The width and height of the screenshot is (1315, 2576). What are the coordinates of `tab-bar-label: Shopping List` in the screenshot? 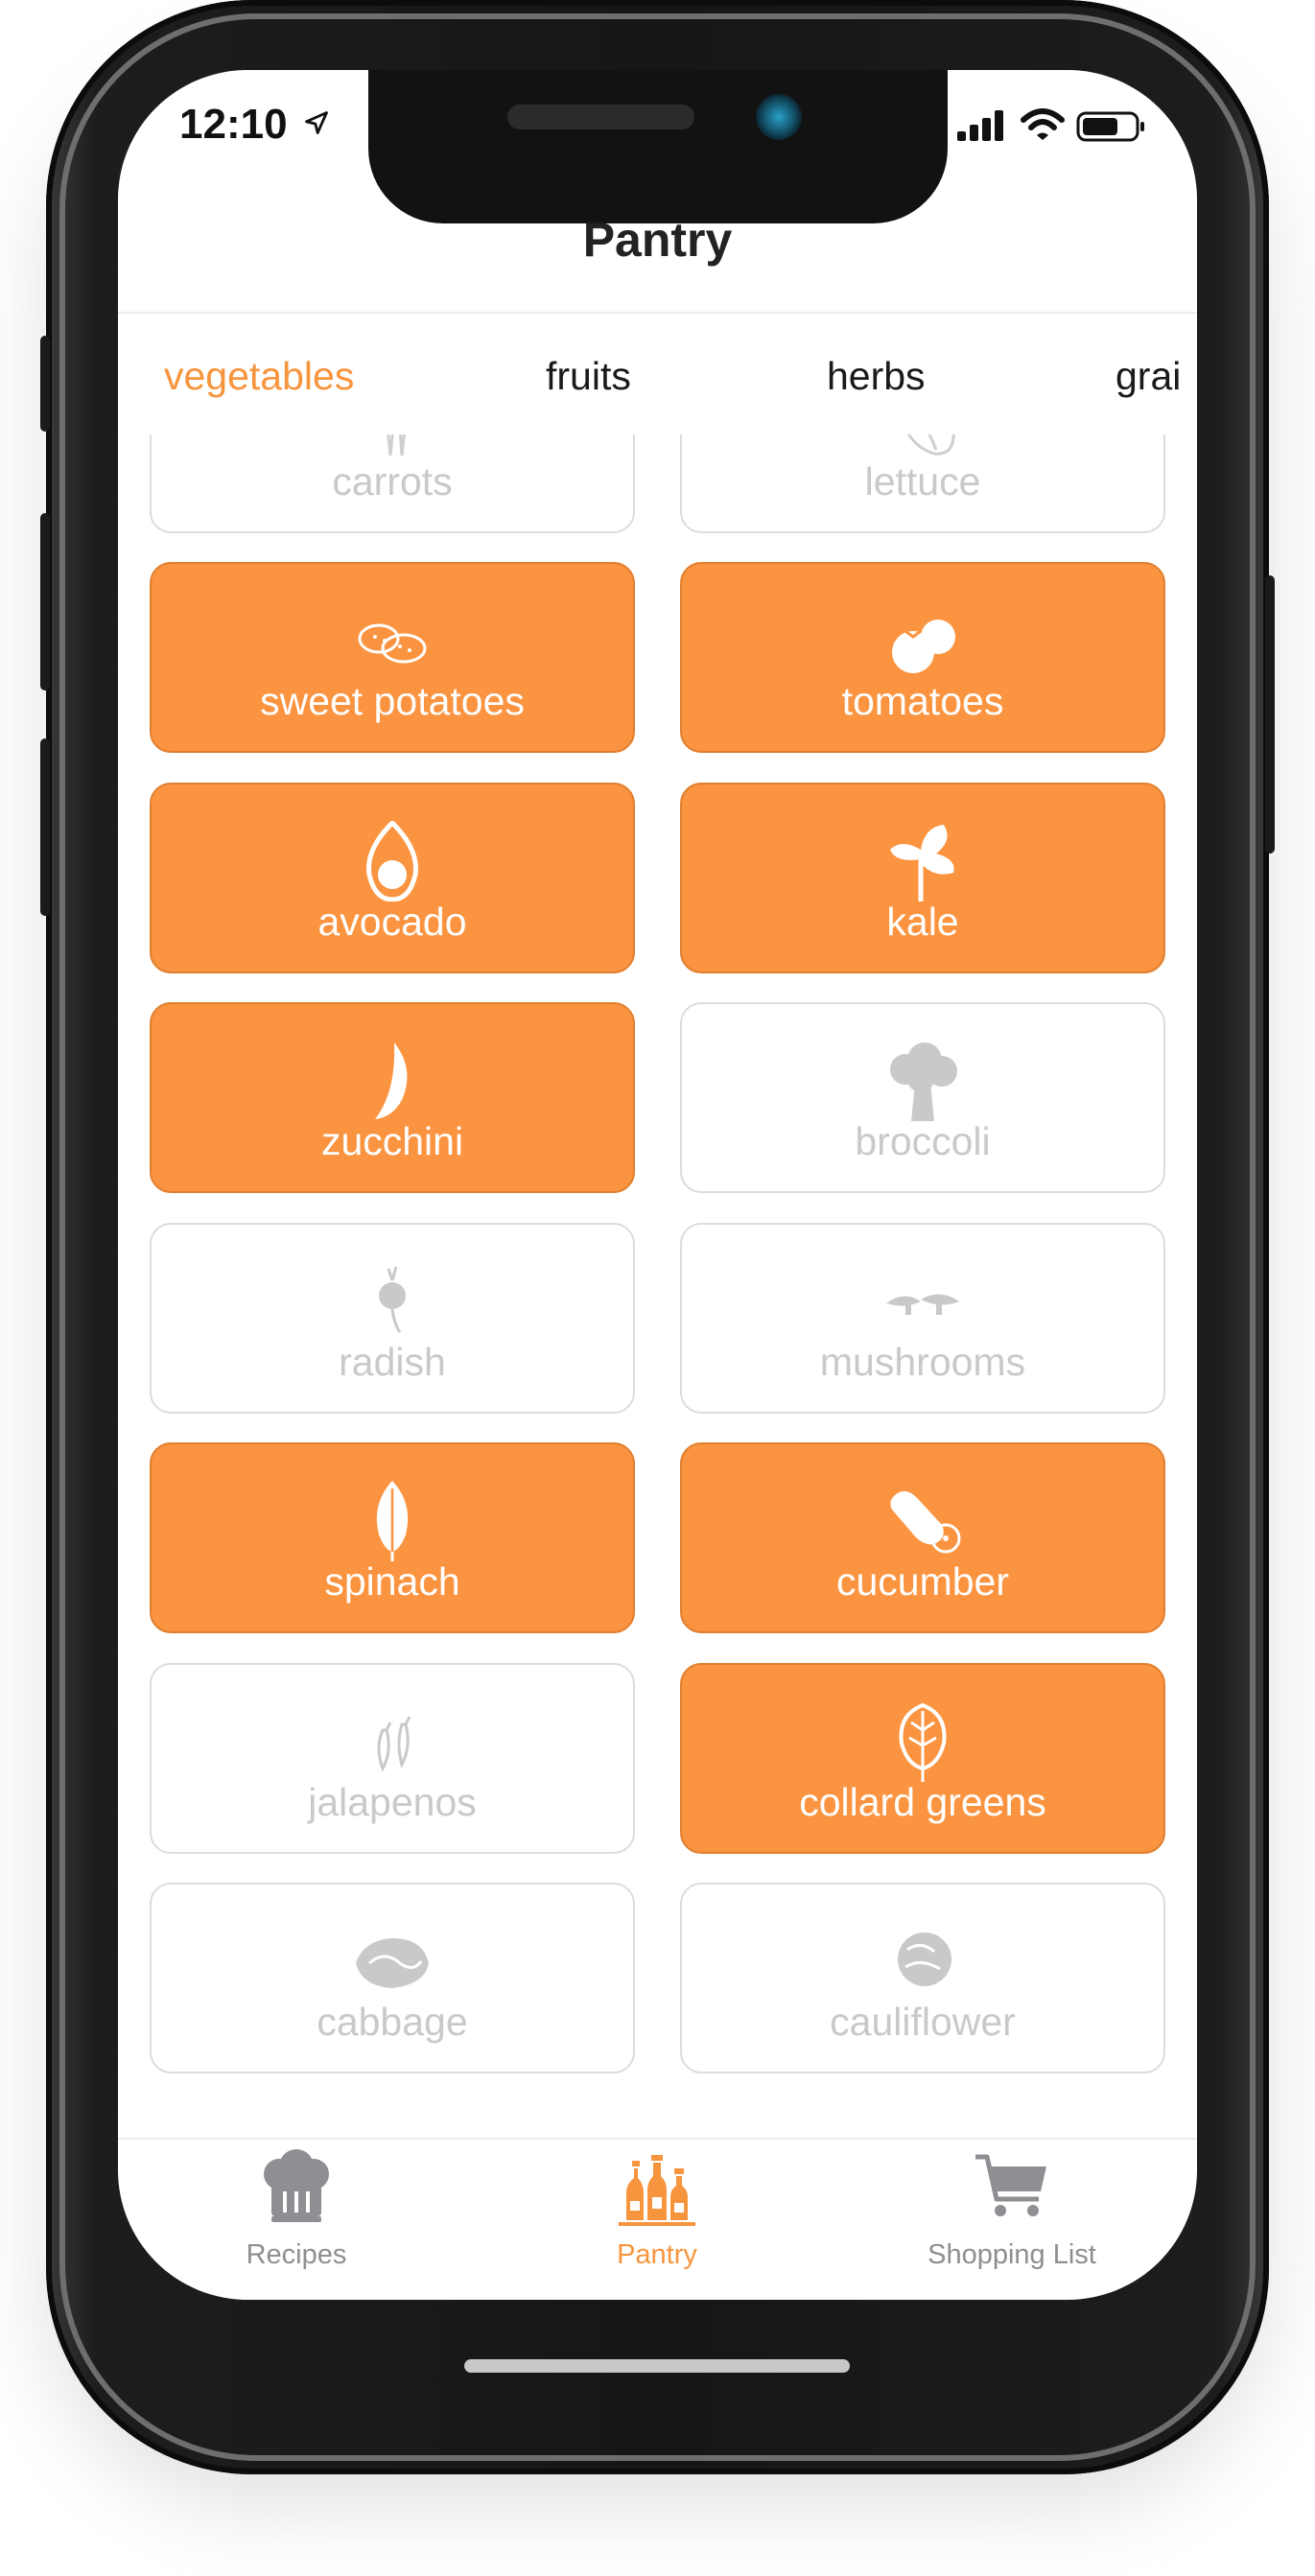 It's located at (1012, 2254).